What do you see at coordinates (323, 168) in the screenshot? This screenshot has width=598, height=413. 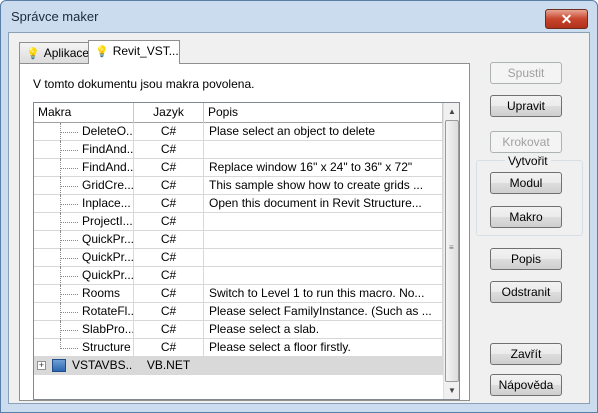 I see `macro-description: Replace window 16" x 24" to 36" x 72"` at bounding box center [323, 168].